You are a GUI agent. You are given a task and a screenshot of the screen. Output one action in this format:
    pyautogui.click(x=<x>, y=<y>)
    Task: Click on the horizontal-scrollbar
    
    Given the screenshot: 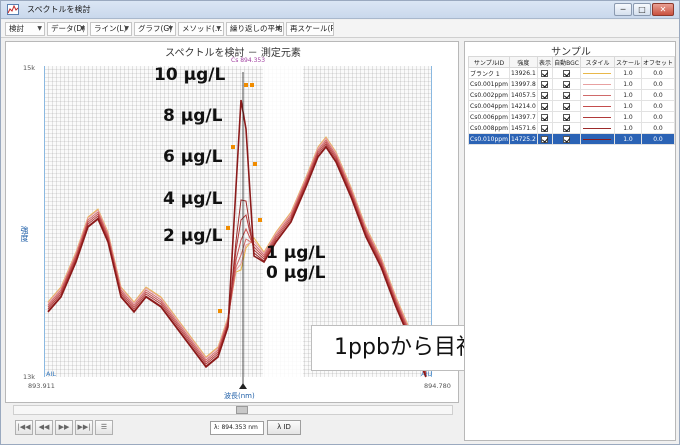 What is the action you would take?
    pyautogui.click(x=233, y=410)
    